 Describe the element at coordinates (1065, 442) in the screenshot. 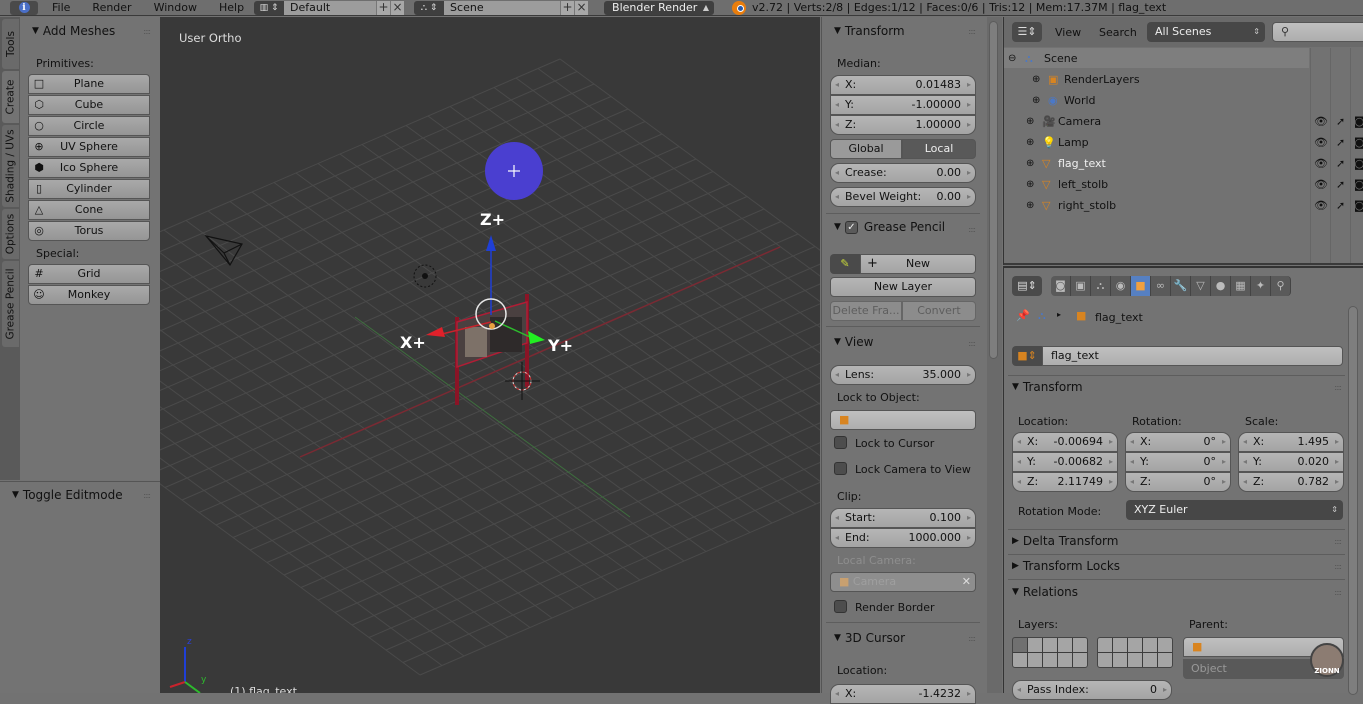

I see `location-x-field: X: -0.00694` at that location.